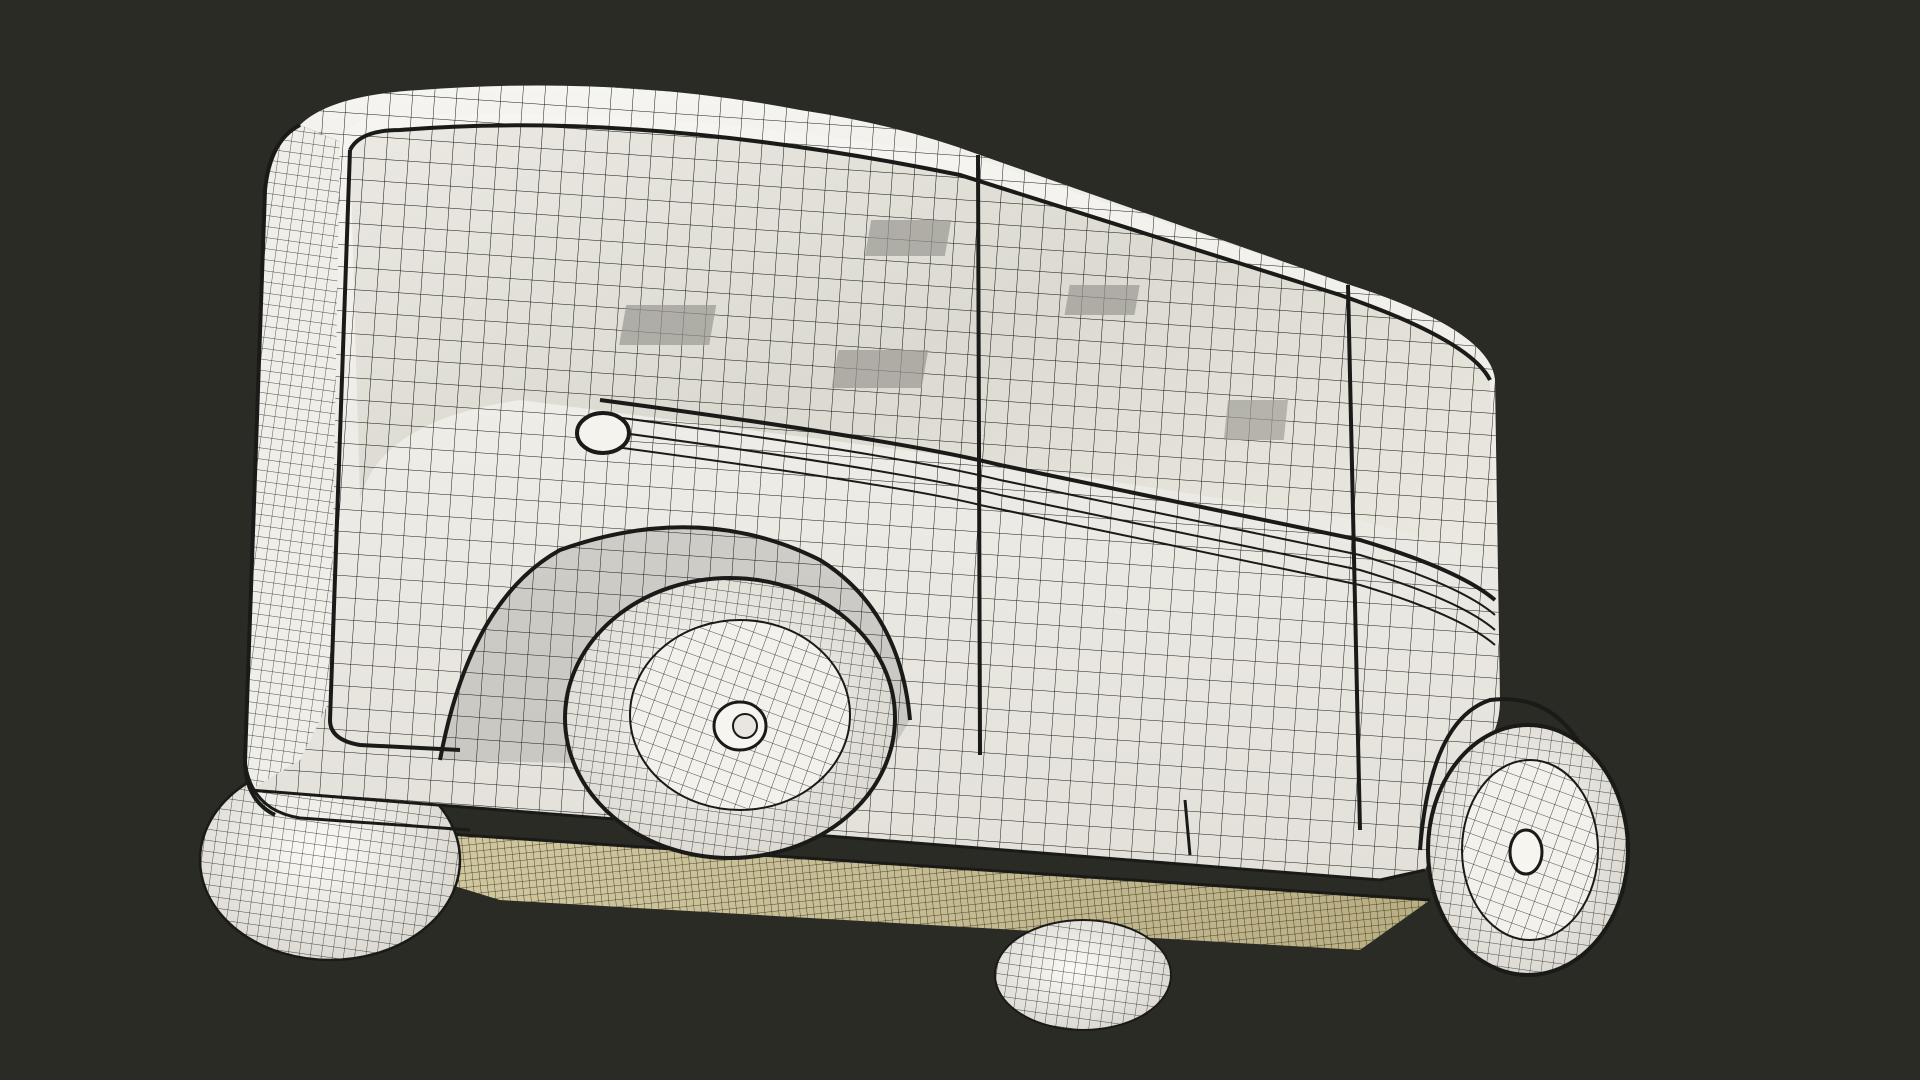  Describe the element at coordinates (603, 433) in the screenshot. I see `headlight` at that location.